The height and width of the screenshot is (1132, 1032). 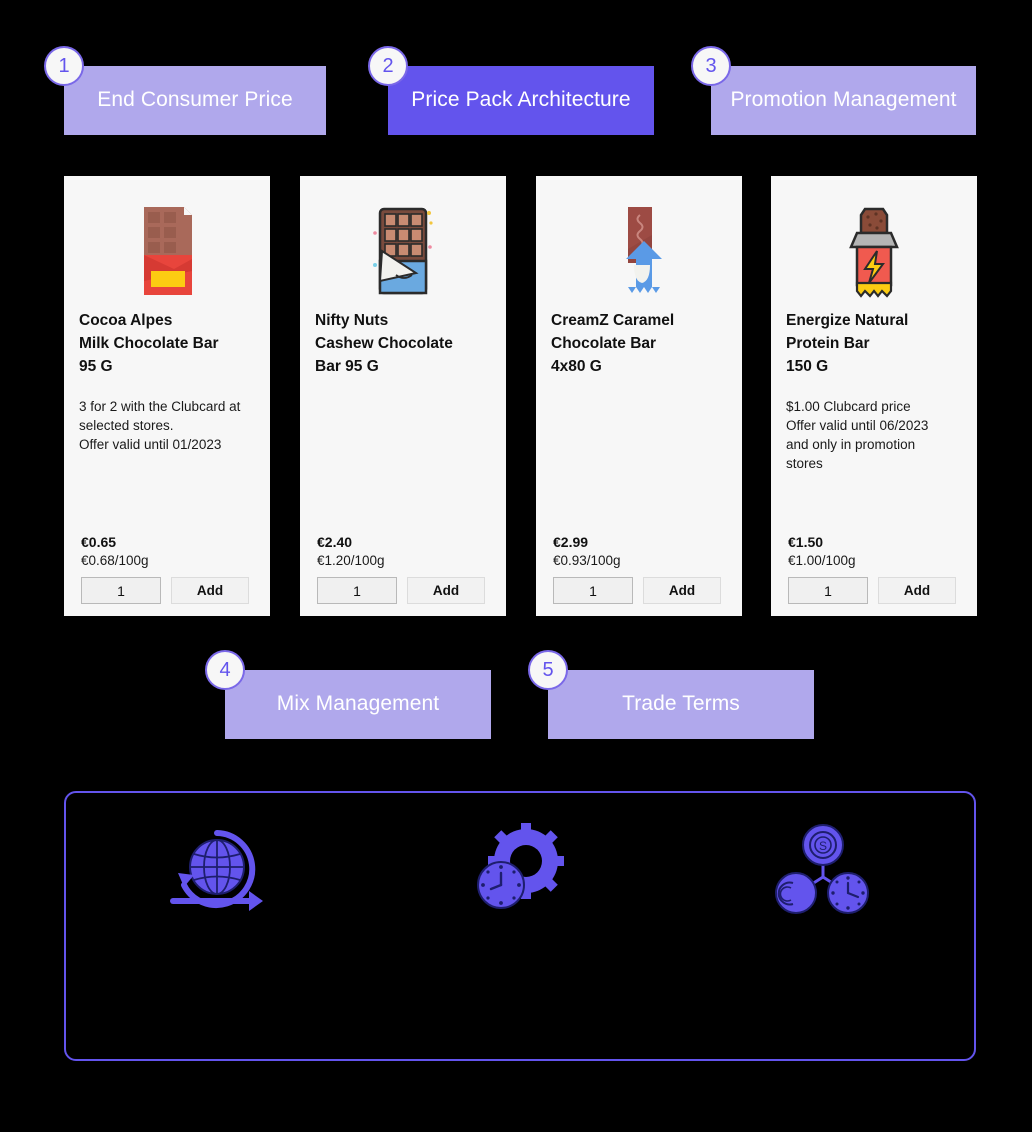 I want to click on product-purchase-area: €1.50 €1.00/100g Add, so click(x=874, y=568).